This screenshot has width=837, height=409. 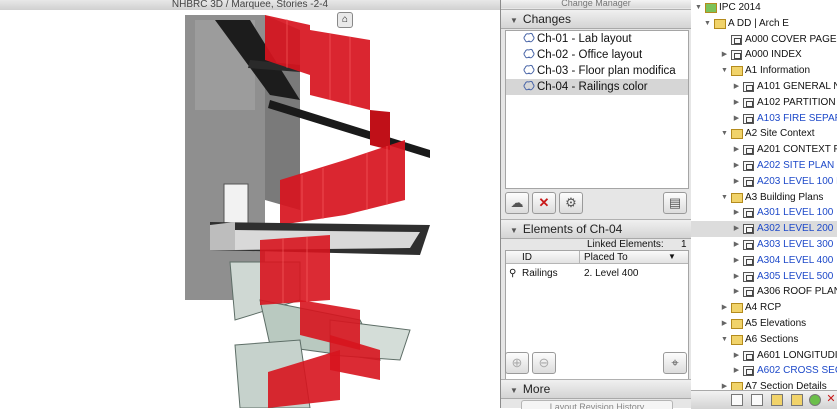 I want to click on navigator-item: ▼ A3 Building Plans, so click(x=764, y=198).